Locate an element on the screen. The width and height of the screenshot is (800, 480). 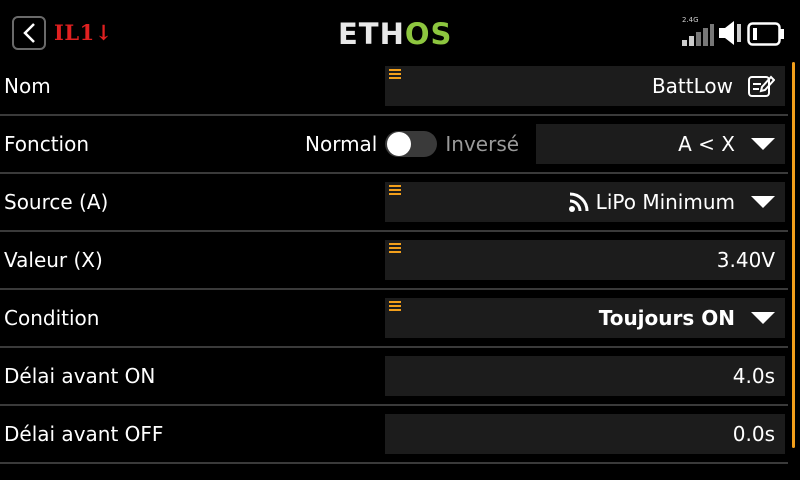
row-delay-off: Délai avant OFF 0.0s is located at coordinates (394, 435).